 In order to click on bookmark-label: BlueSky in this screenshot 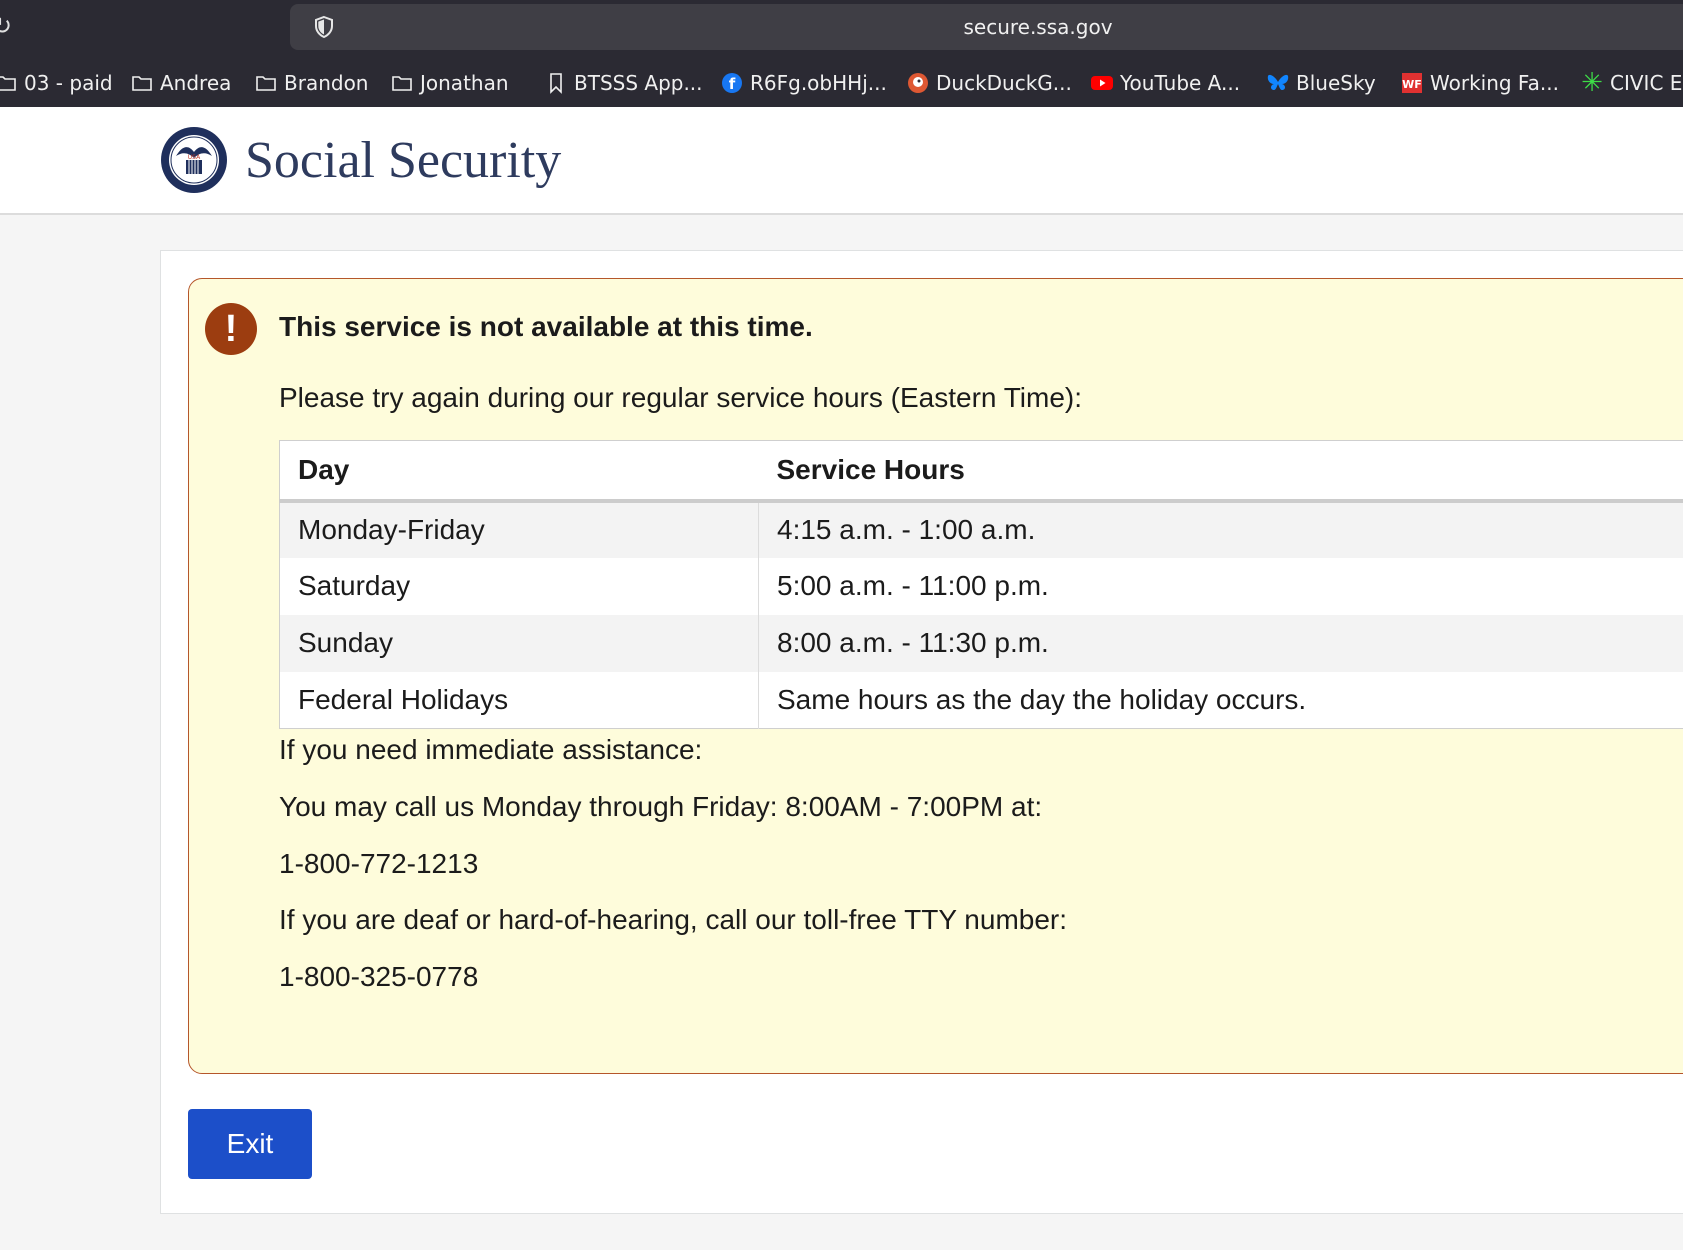, I will do `click(1336, 83)`.